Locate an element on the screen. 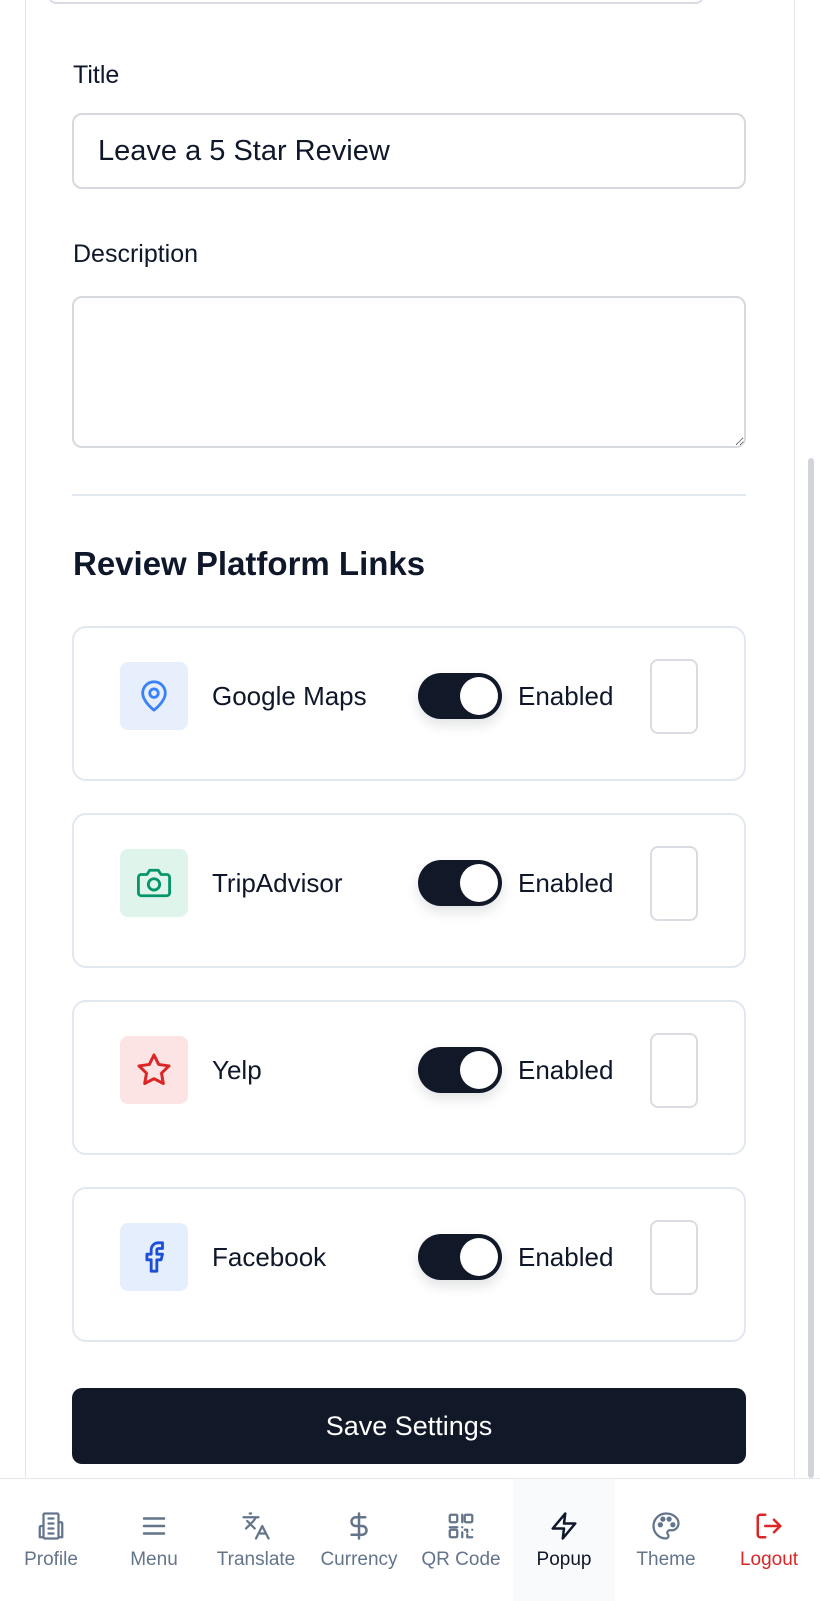  save-settings-button: Save Settings is located at coordinates (409, 1426).